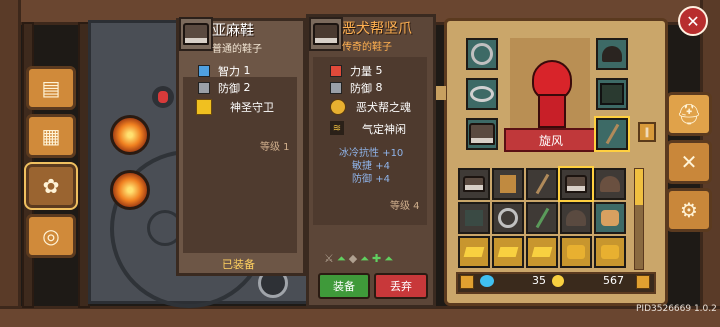 The height and width of the screenshot is (327, 720). Describe the element at coordinates (233, 31) in the screenshot. I see `item-name: 亚麻鞋` at that location.